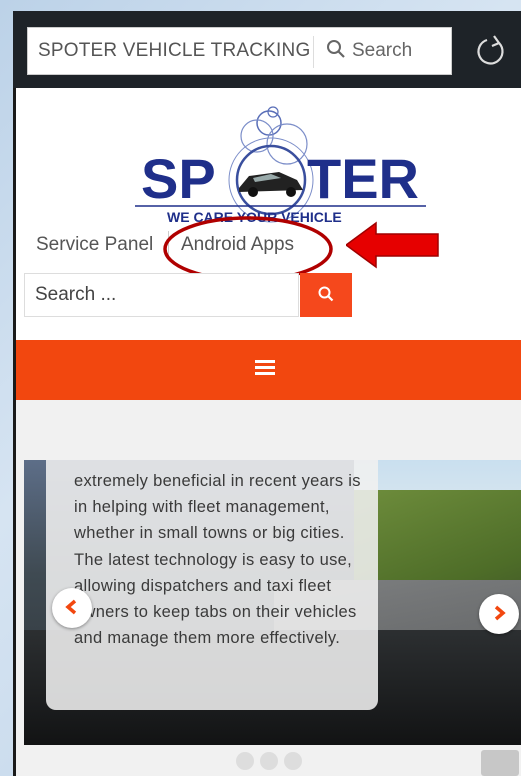 The height and width of the screenshot is (776, 521). I want to click on annotation-arrow-icon, so click(392, 245).